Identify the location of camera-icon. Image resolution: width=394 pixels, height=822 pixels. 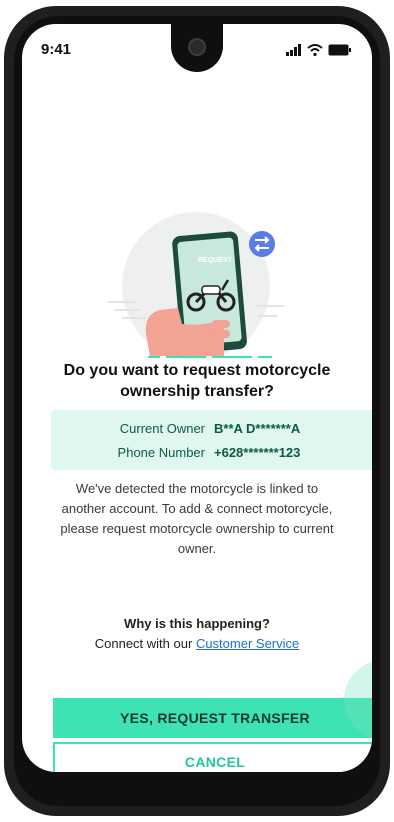
(197, 47).